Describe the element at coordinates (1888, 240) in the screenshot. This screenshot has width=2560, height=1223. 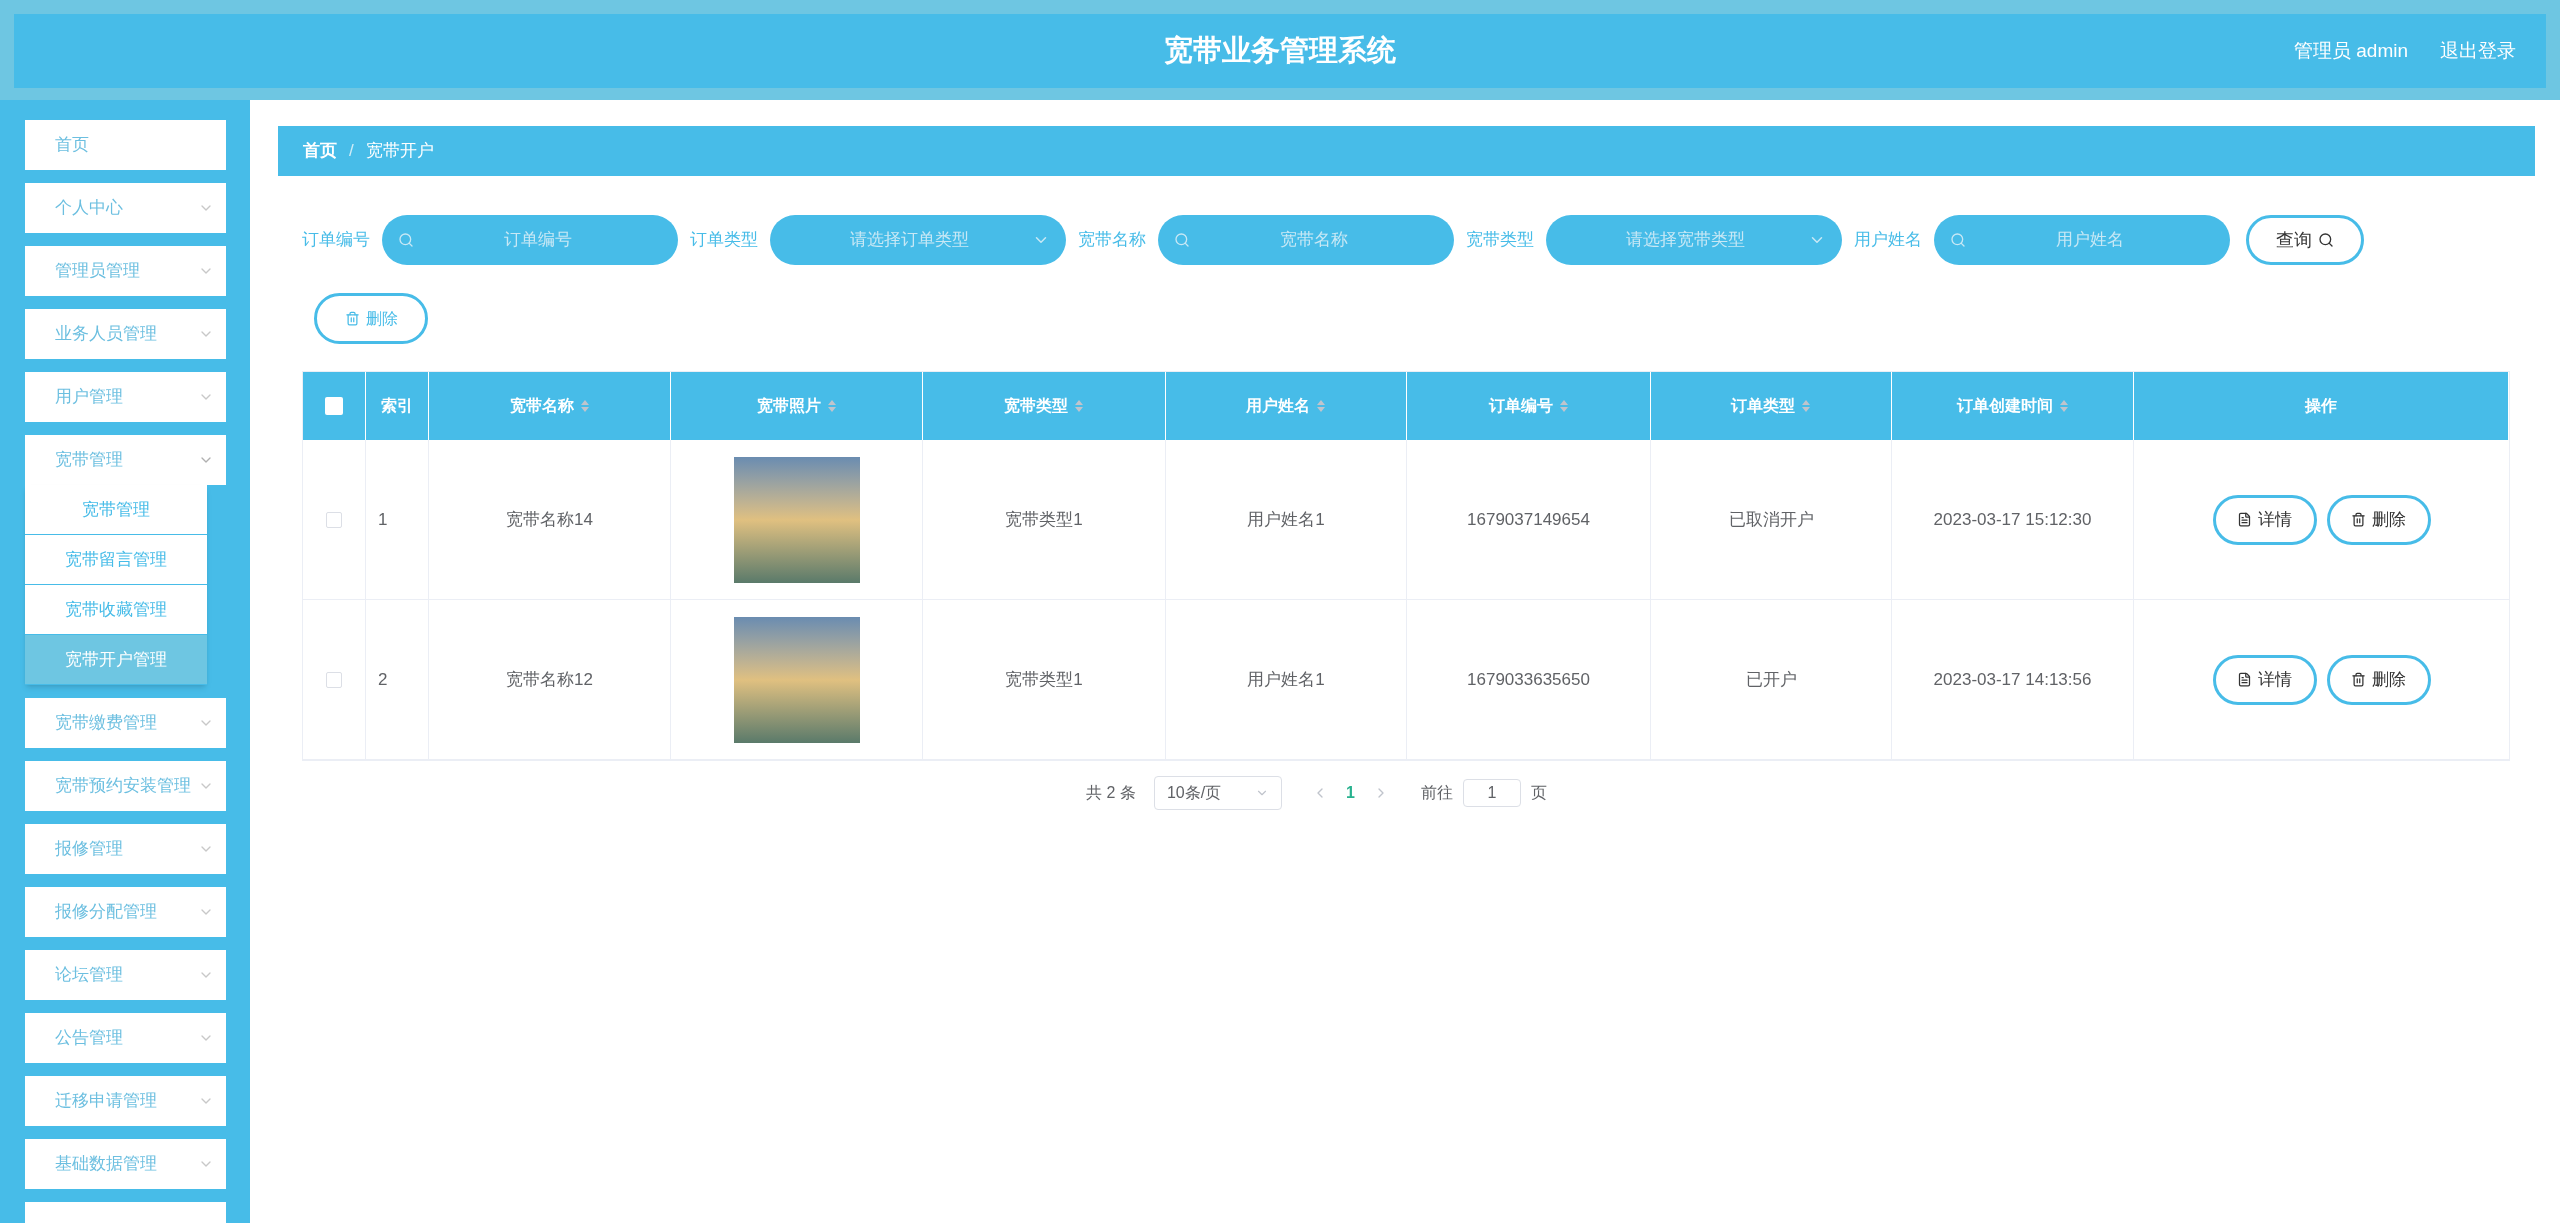
I see `filter-label: 用户姓名` at that location.